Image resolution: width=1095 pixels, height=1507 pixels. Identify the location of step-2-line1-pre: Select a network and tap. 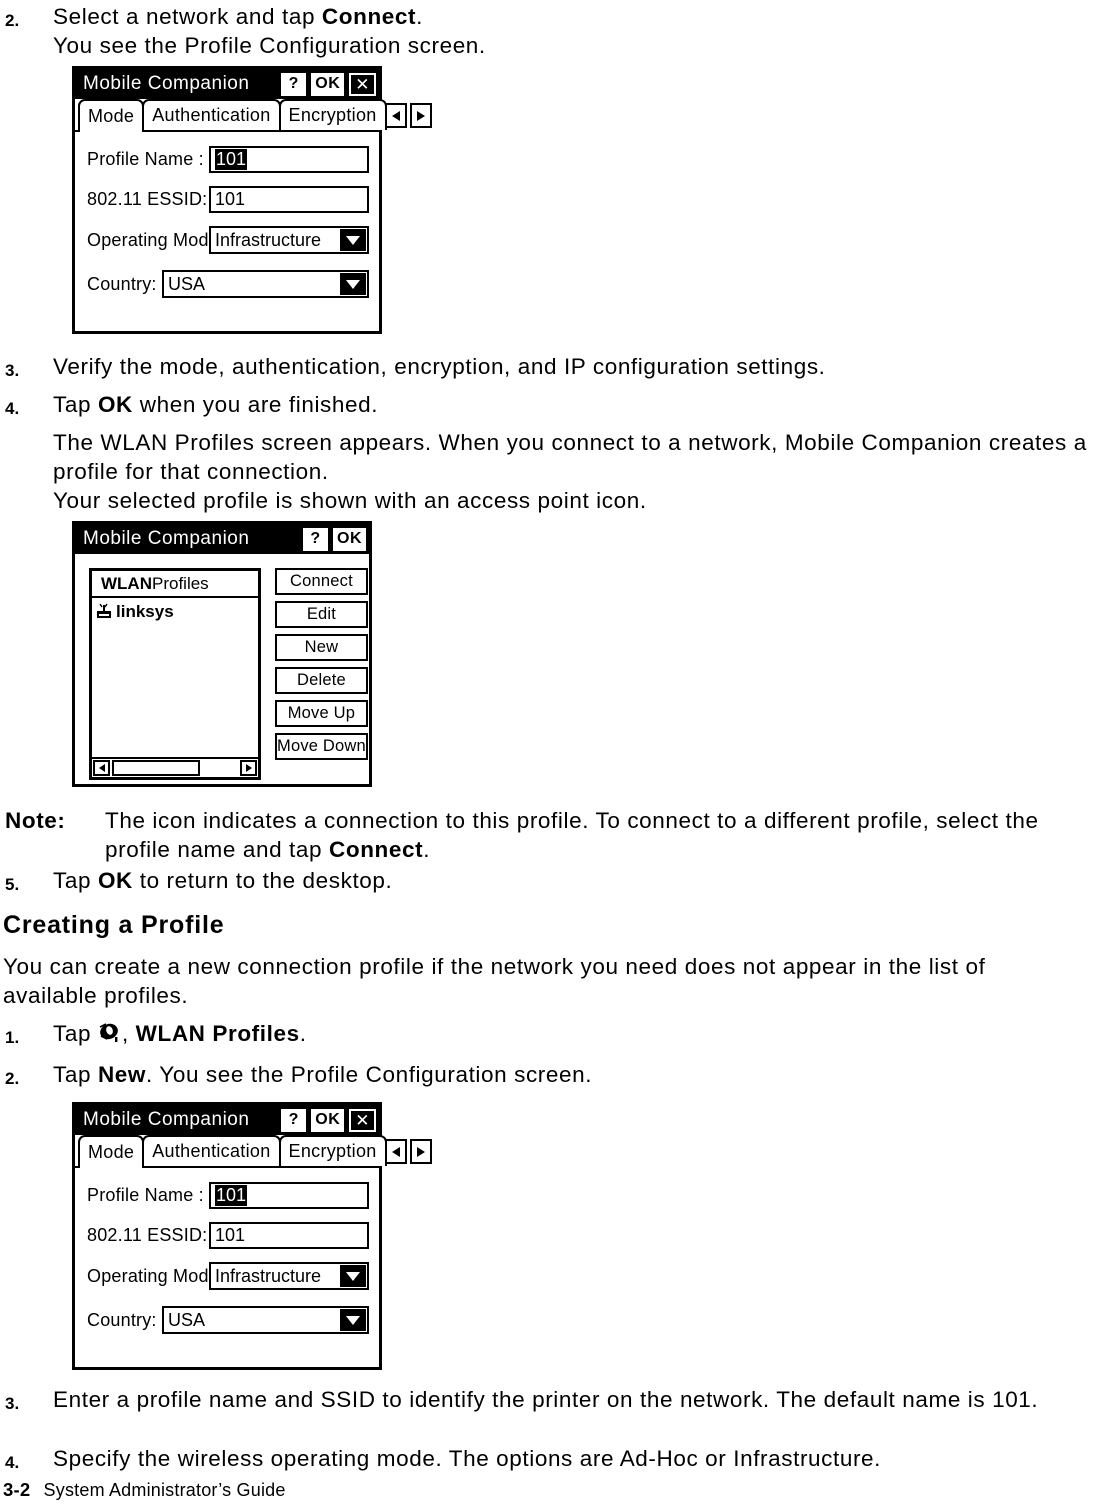
(187, 16).